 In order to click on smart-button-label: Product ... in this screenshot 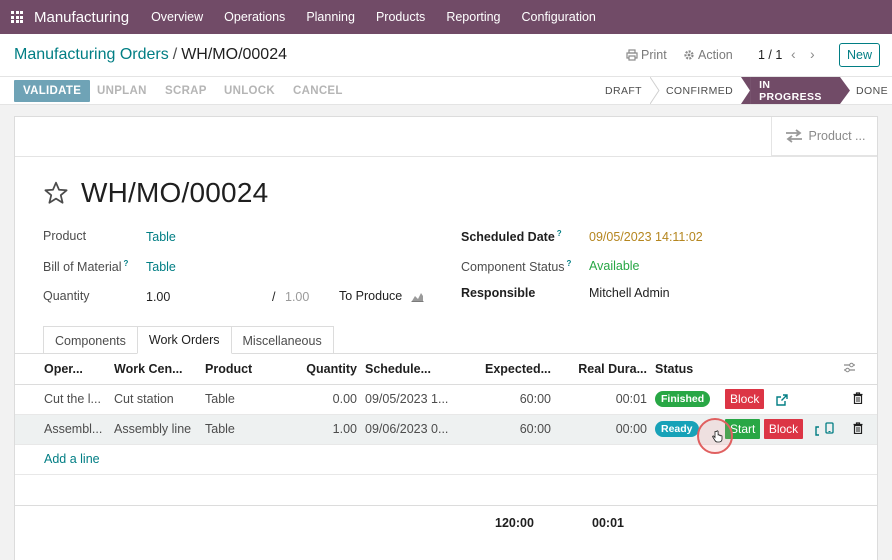, I will do `click(837, 136)`.